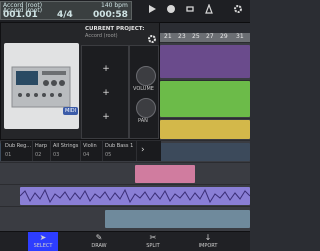 Image resolution: width=320 pixels, height=251 pixels. I want to click on loop-icon, so click(190, 9).